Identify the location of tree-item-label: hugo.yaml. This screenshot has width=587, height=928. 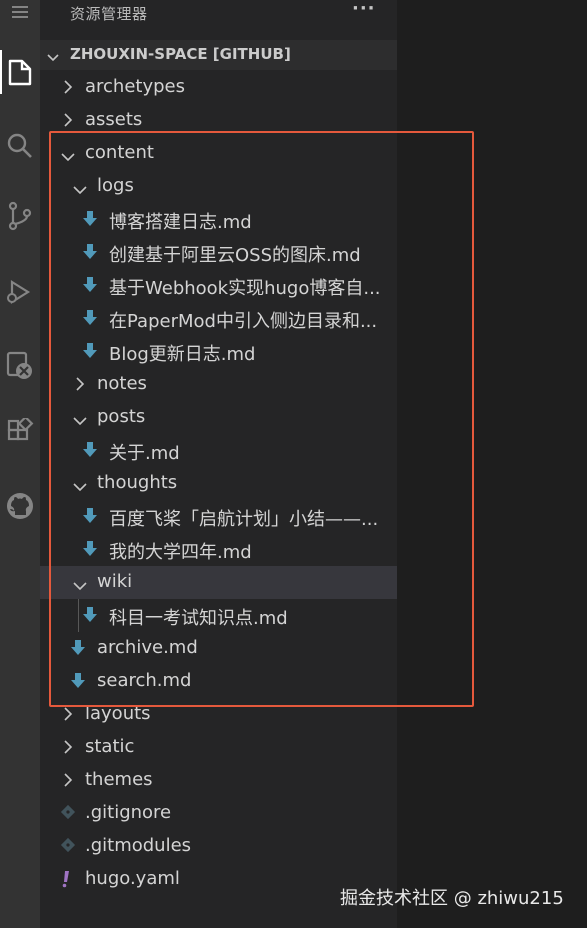
(132, 878).